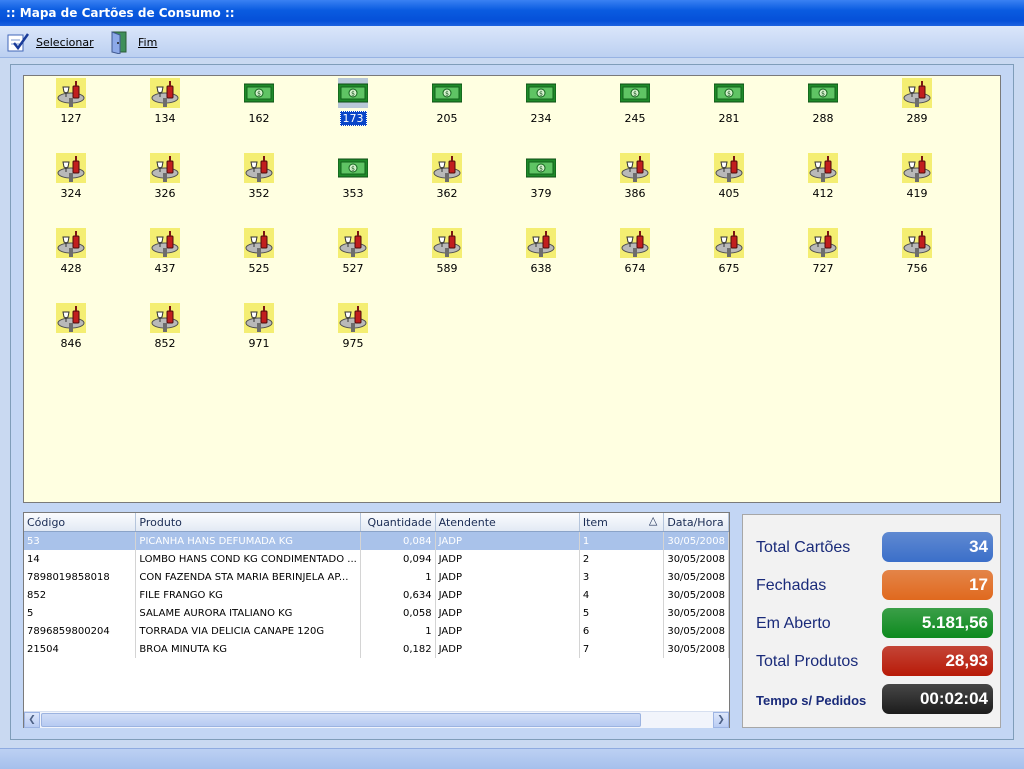  I want to click on card-number-text: 326, so click(165, 193).